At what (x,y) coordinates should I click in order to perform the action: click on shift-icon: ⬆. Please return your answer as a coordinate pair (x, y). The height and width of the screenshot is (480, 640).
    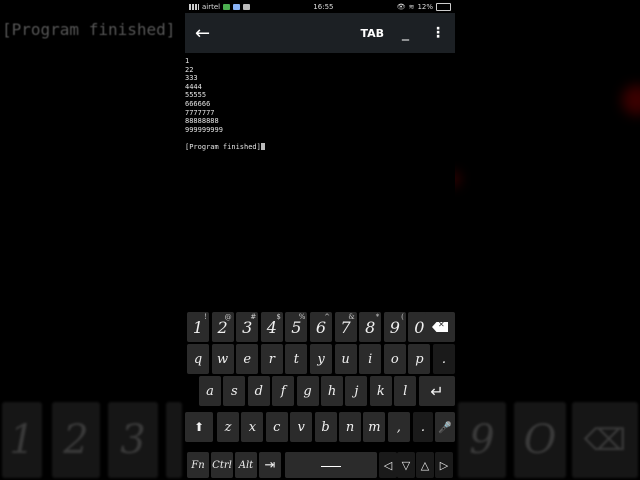
    Looking at the image, I should click on (199, 427).